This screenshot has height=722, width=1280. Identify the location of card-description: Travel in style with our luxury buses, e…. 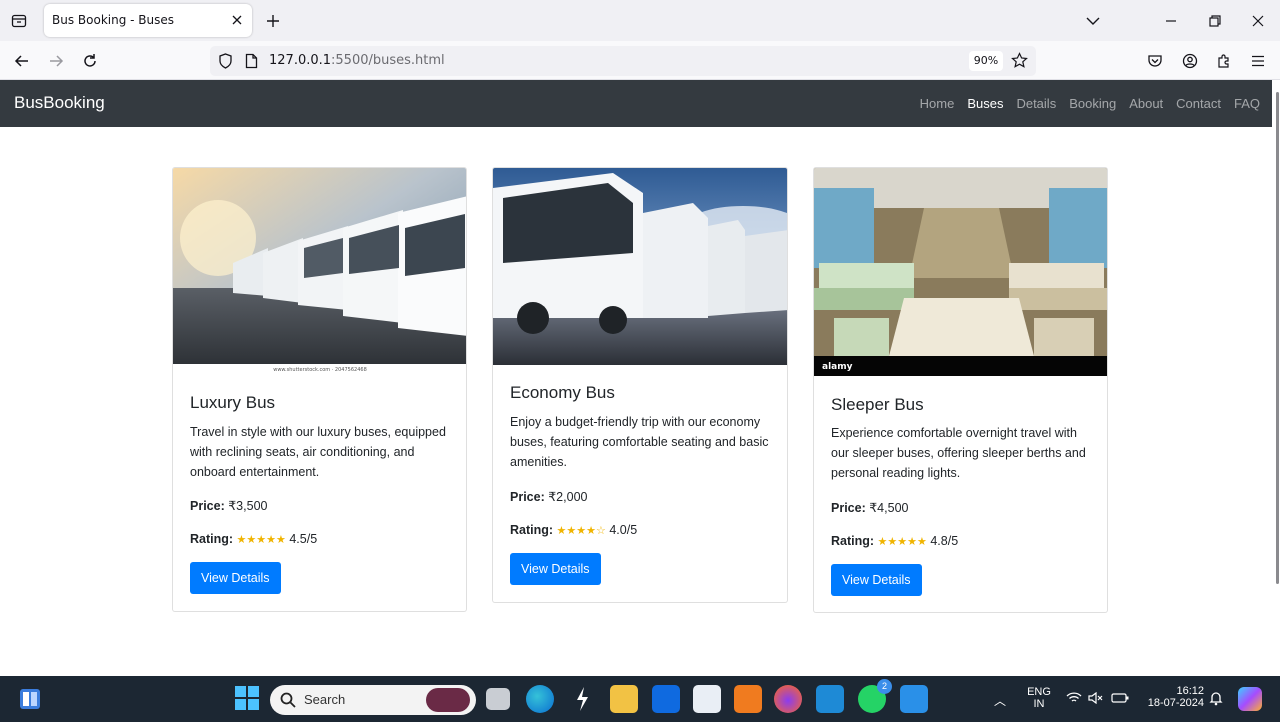
(318, 452).